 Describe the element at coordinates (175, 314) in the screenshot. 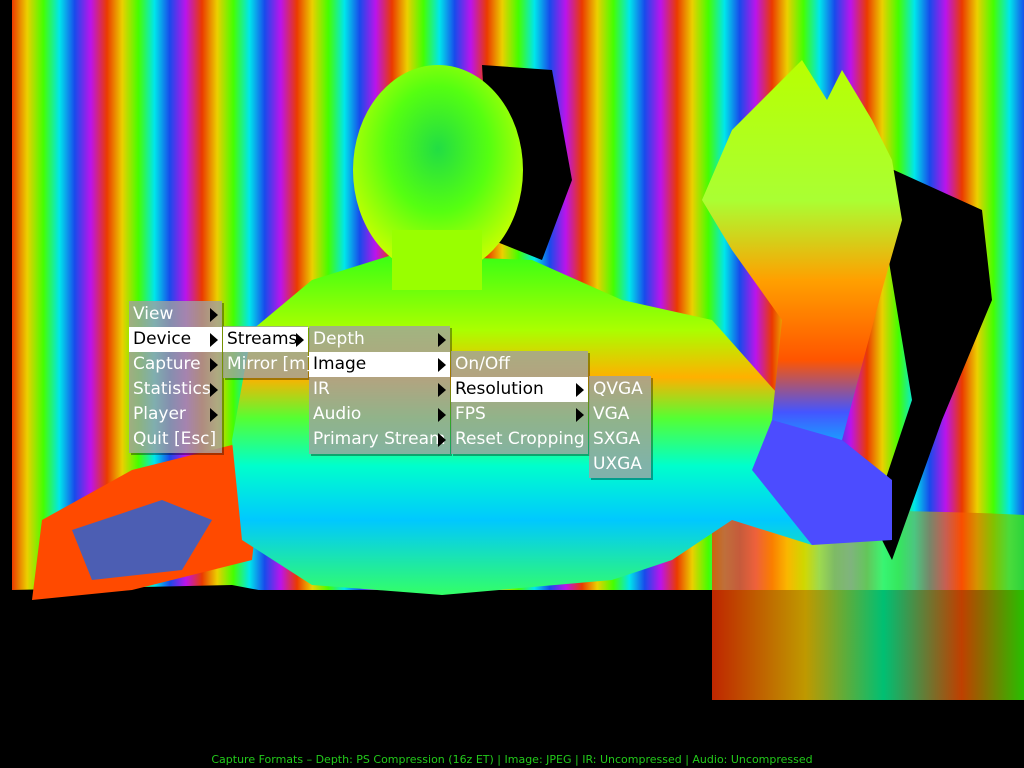

I see `menu-item-view: View` at that location.